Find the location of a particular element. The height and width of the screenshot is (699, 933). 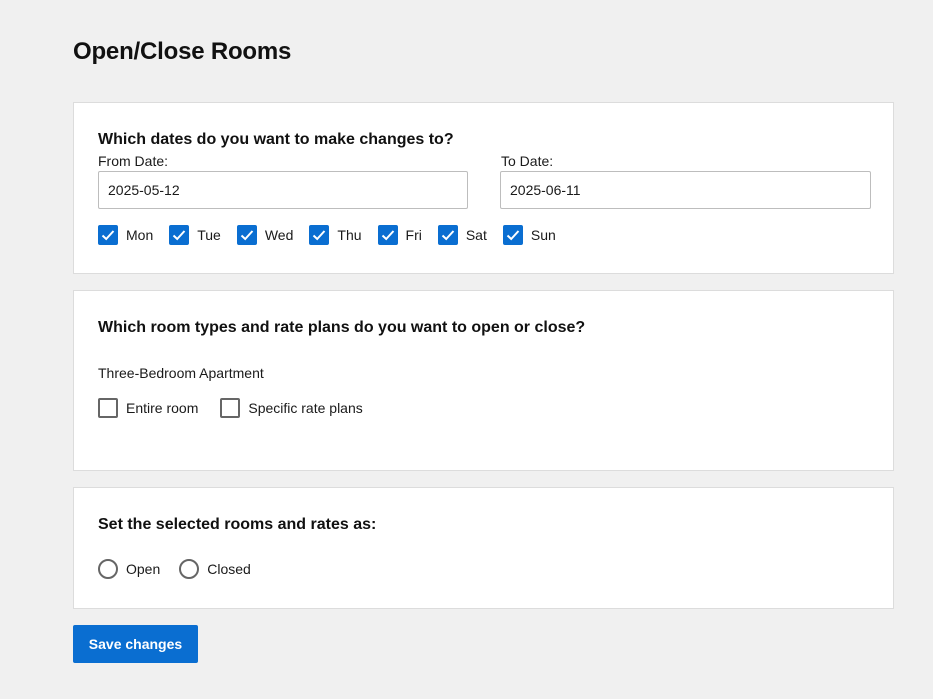

entire-room-checkbox: Entire room is located at coordinates (148, 408).